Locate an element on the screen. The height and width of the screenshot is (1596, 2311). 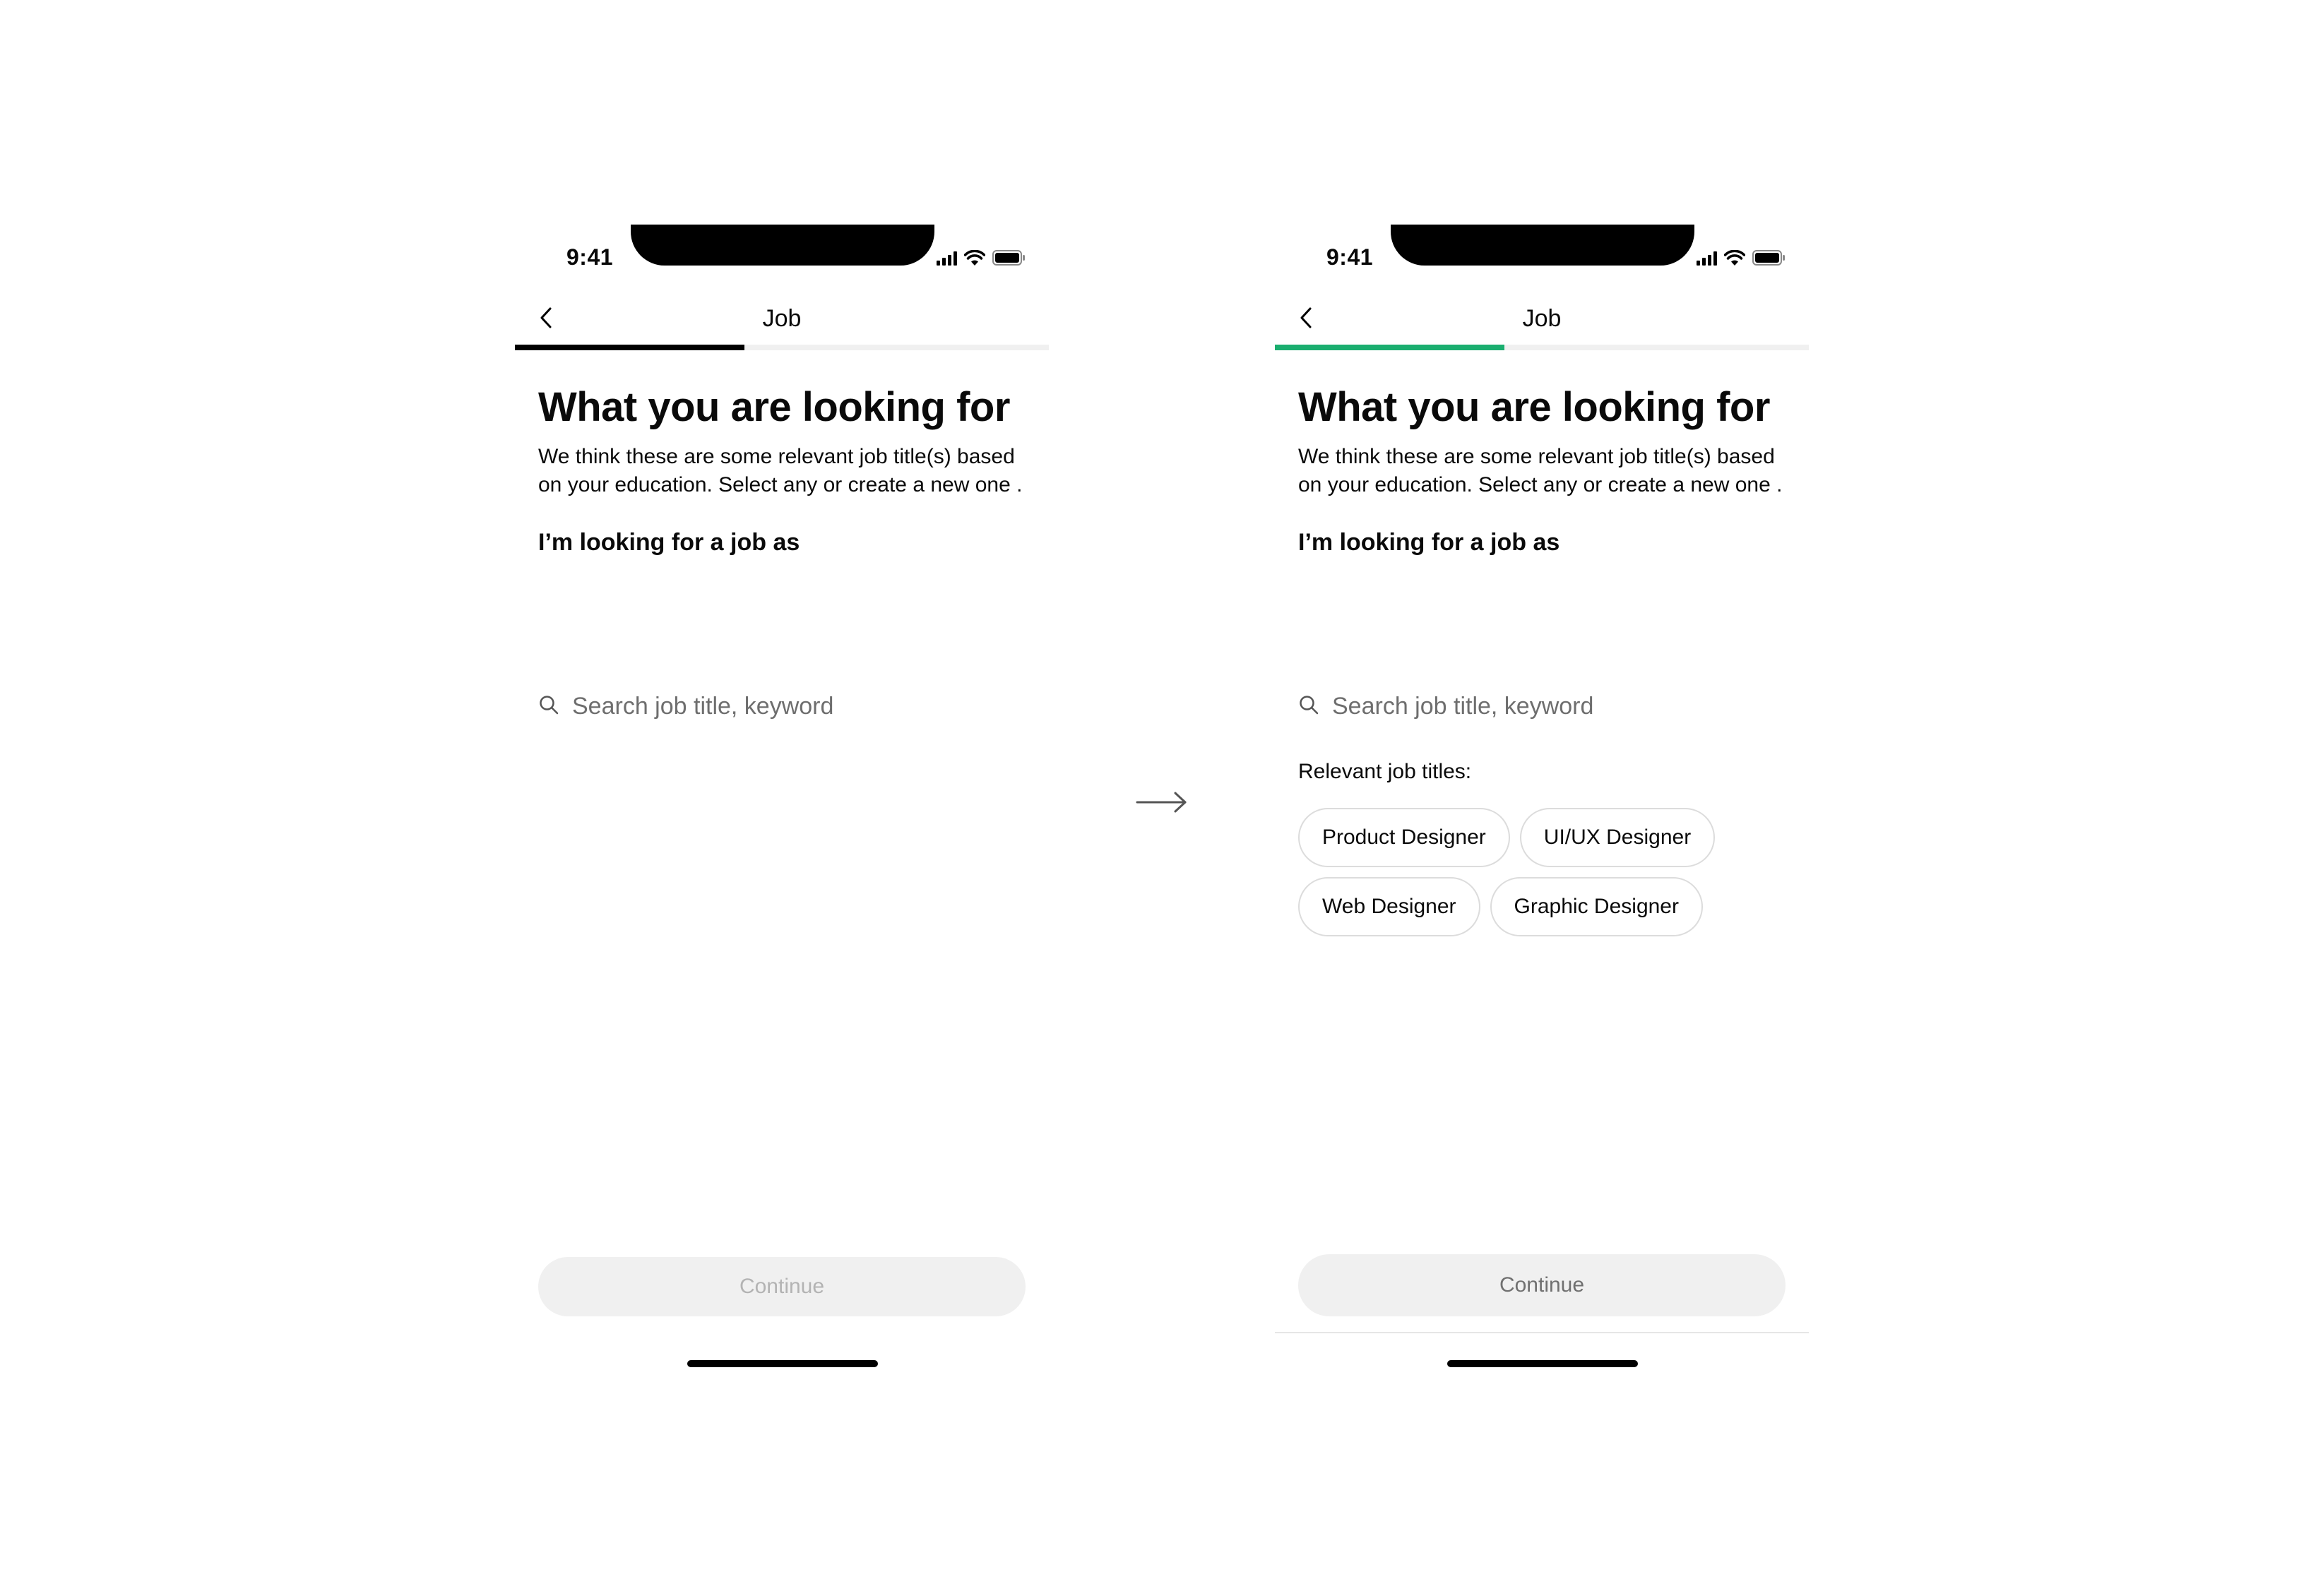
job-chip-ui-ux-designer: UI/UX Designer is located at coordinates (1617, 838).